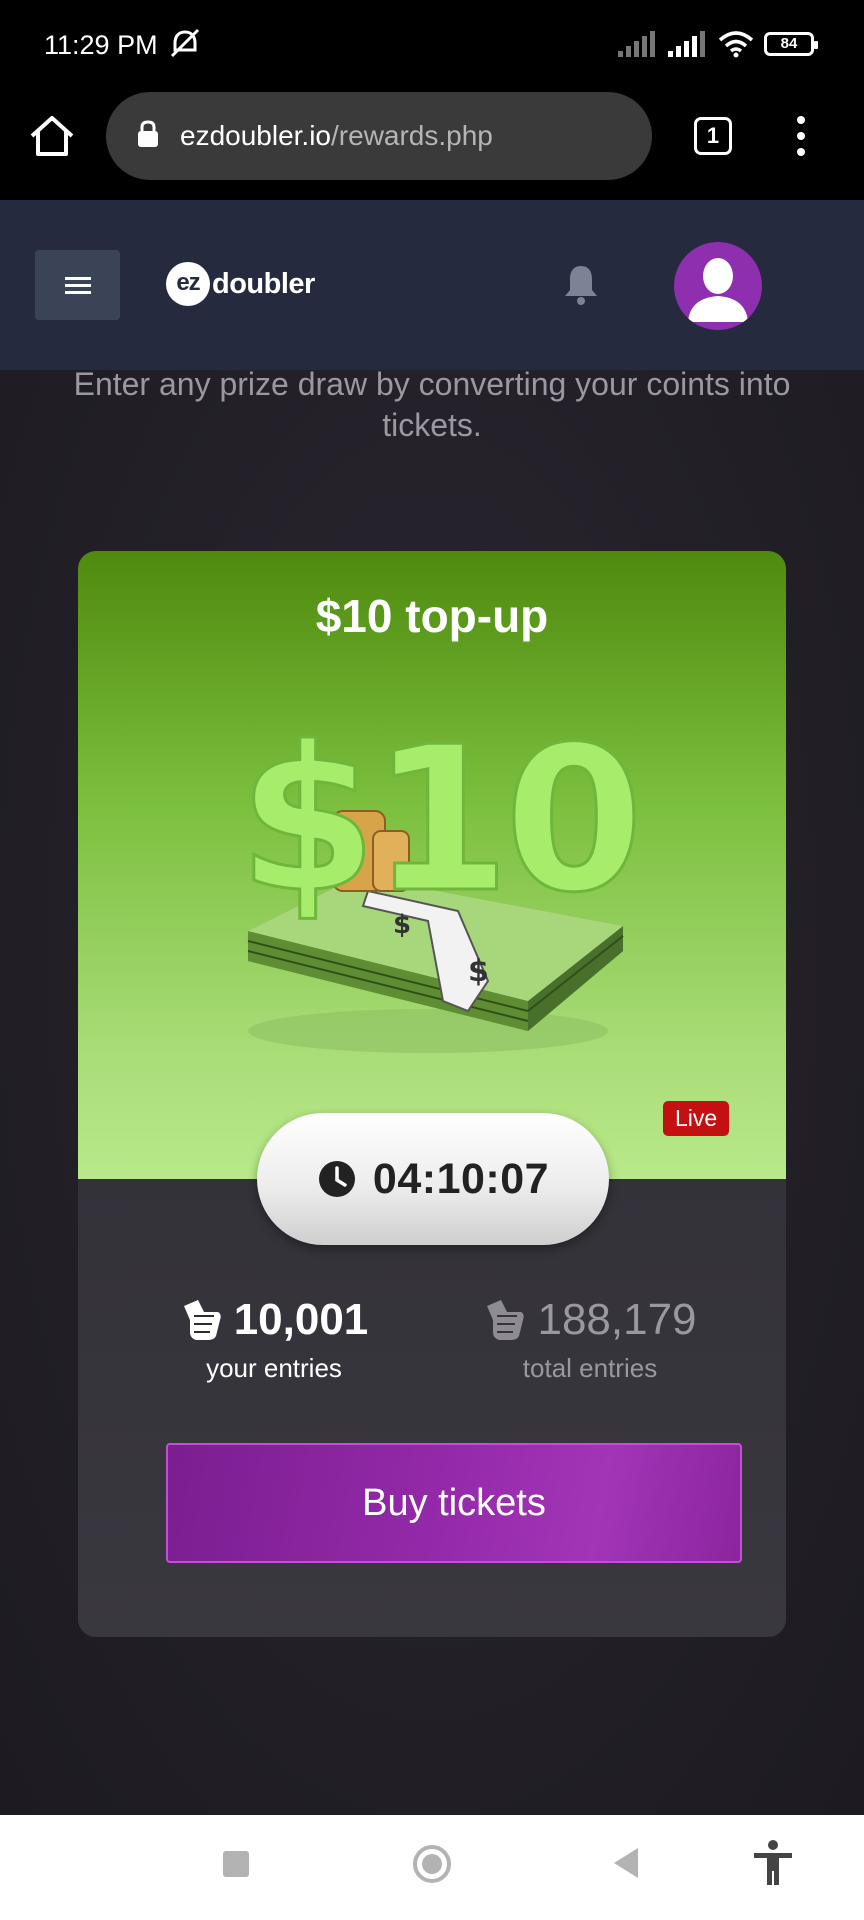 This screenshot has width=864, height=1920. Describe the element at coordinates (432, 285) in the screenshot. I see `app-header: ez doubler` at that location.